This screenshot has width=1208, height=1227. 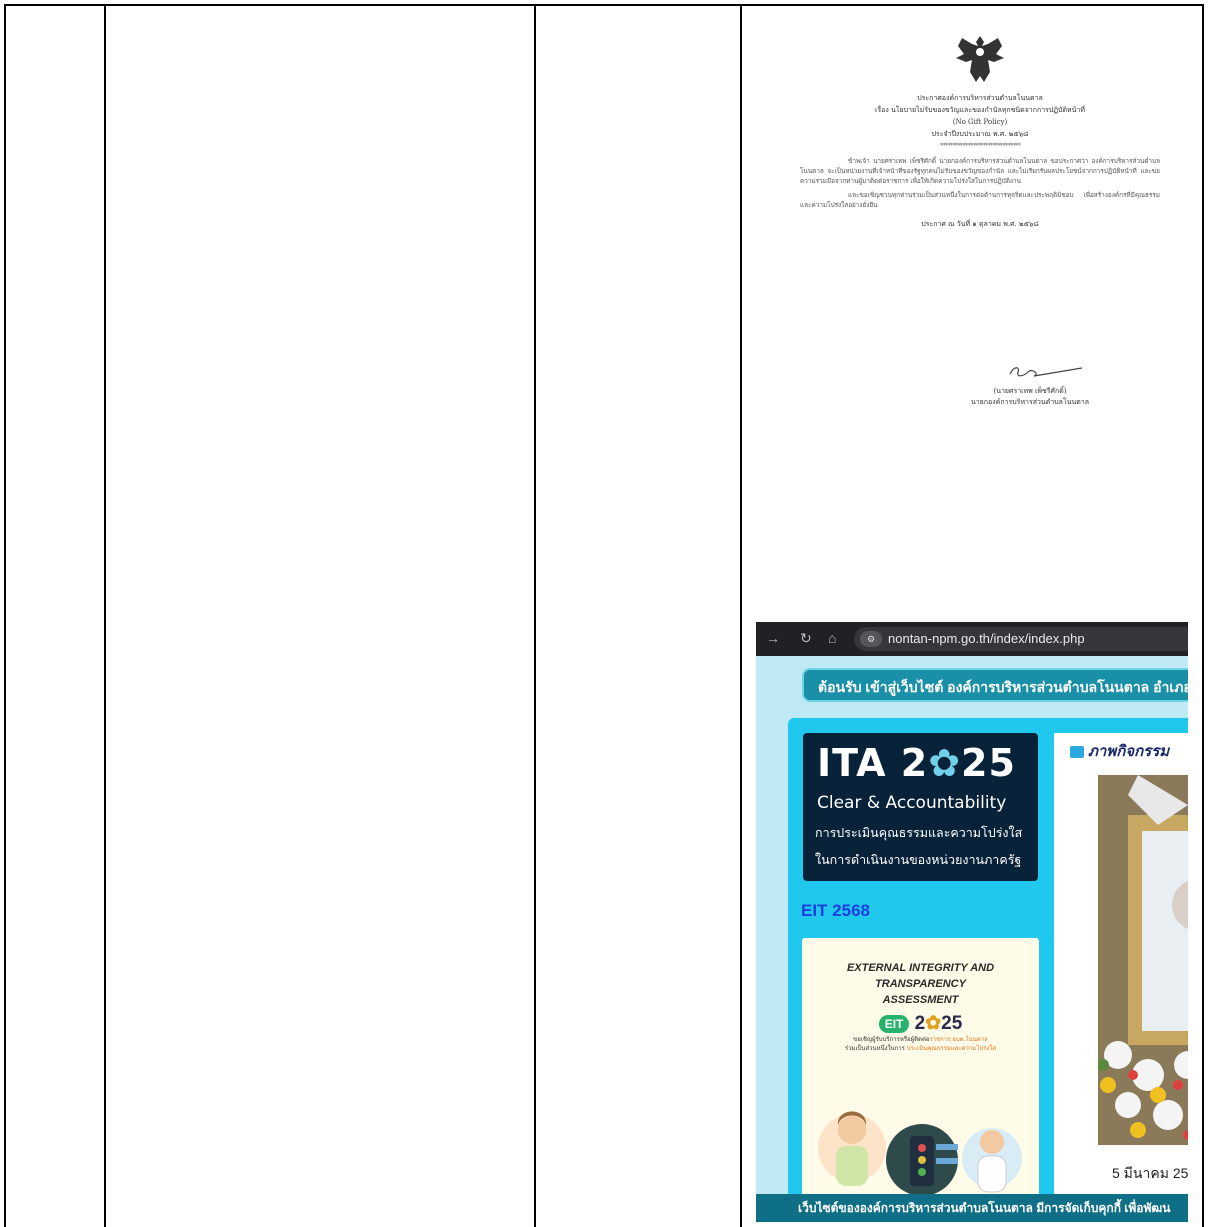 What do you see at coordinates (980, 134) in the screenshot?
I see `announcement-fiscal-year: ประจำปีงบประมาณ พ.ศ. ๒๕๖๘` at bounding box center [980, 134].